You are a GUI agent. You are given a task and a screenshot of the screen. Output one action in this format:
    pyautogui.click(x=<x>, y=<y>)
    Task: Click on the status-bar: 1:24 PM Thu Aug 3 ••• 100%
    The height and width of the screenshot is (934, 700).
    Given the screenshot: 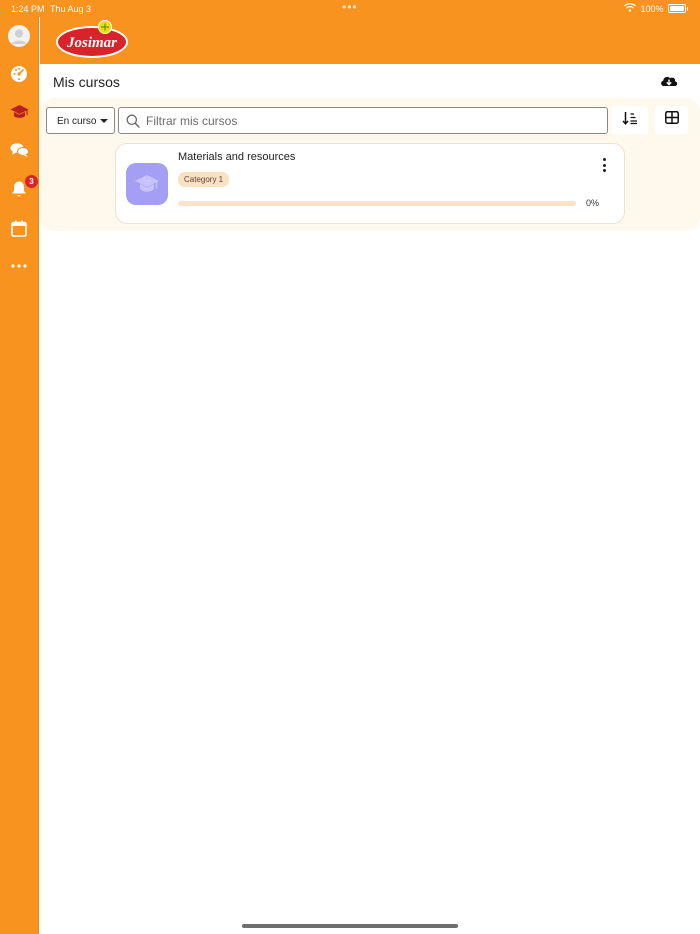 What is the action you would take?
    pyautogui.click(x=350, y=8)
    